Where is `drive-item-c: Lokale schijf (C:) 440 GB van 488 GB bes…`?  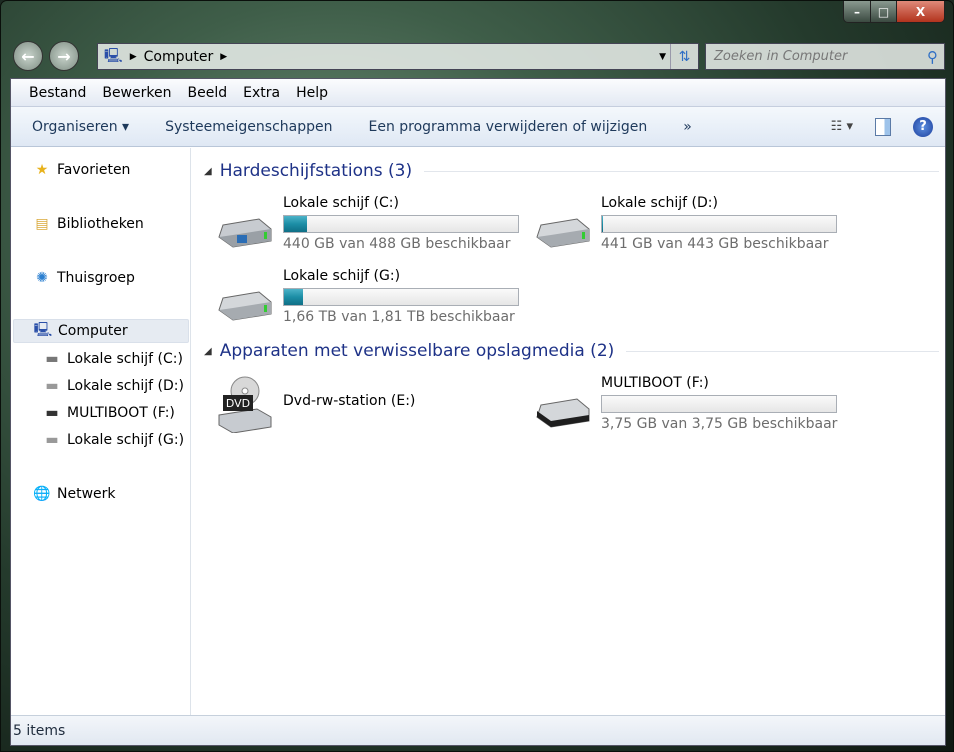 drive-item-c: Lokale schijf (C:) 440 GB van 488 GB bes… is located at coordinates (372, 227).